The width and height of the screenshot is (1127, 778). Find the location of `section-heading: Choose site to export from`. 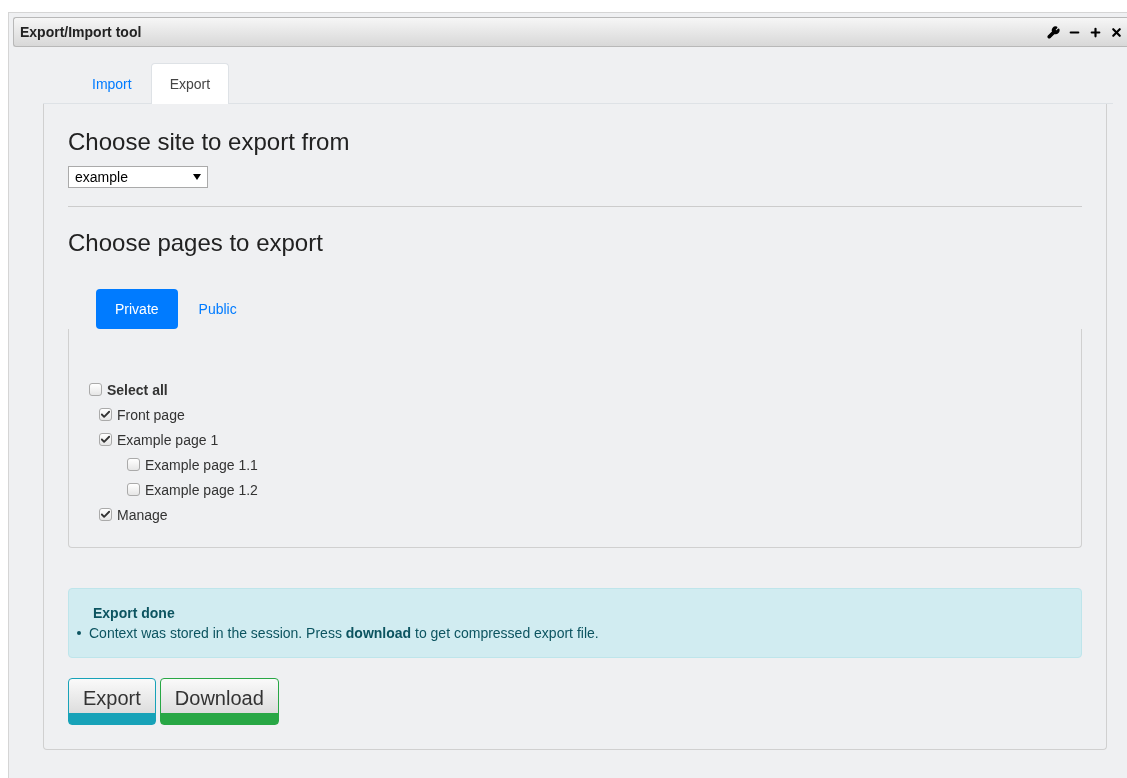

section-heading: Choose site to export from is located at coordinates (209, 142).